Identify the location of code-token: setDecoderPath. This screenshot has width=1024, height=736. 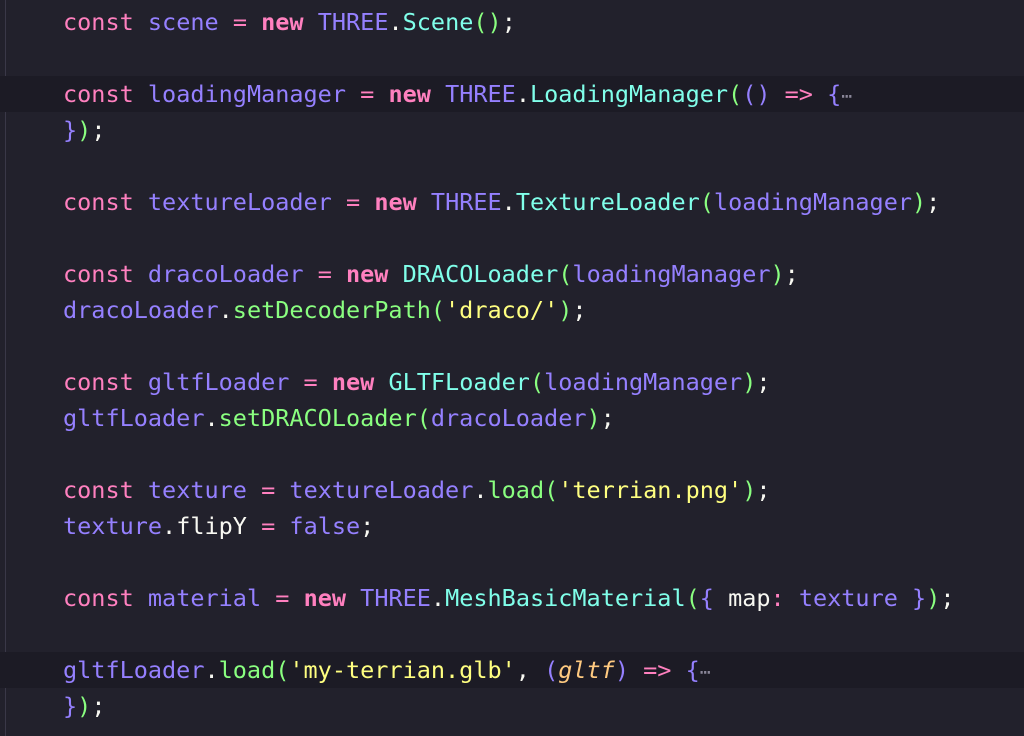
(331, 310).